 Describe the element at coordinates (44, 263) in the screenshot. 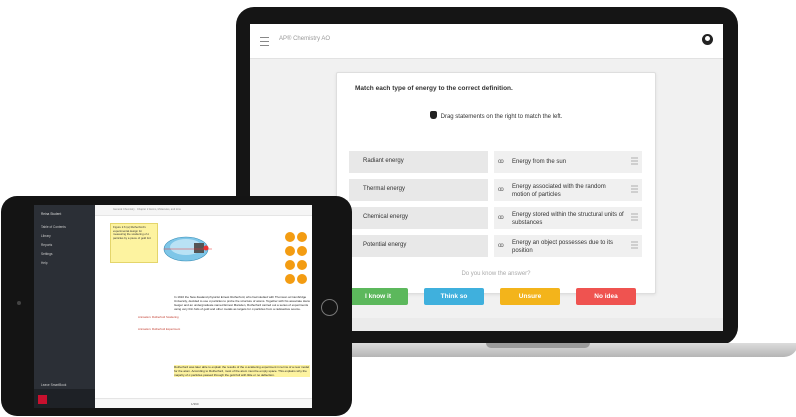

I see `sidebar-item-help: Help` at that location.